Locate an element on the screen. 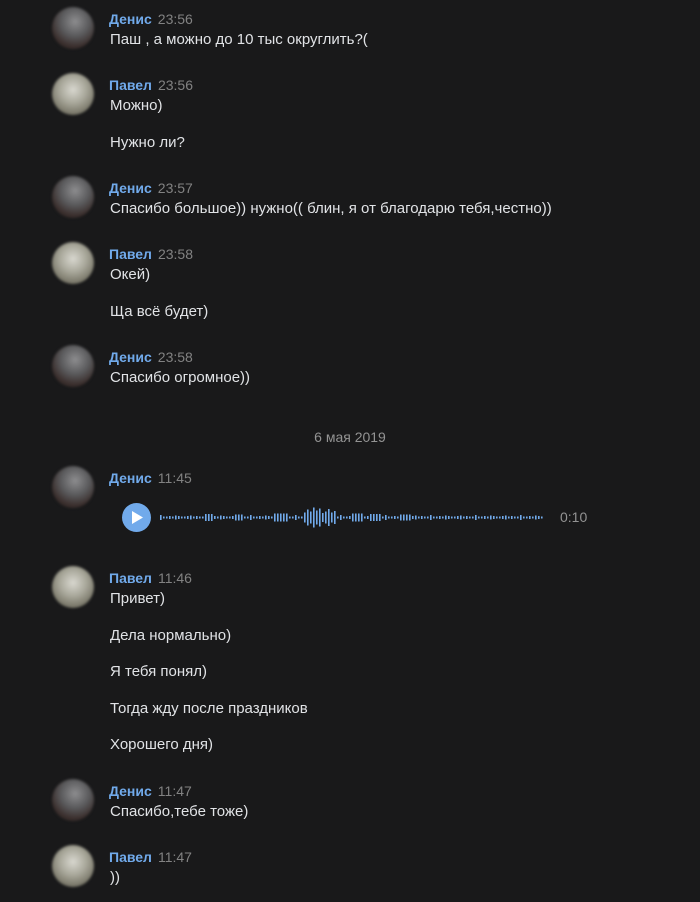 This screenshot has height=902, width=700. message-time: 23:57 is located at coordinates (175, 188).